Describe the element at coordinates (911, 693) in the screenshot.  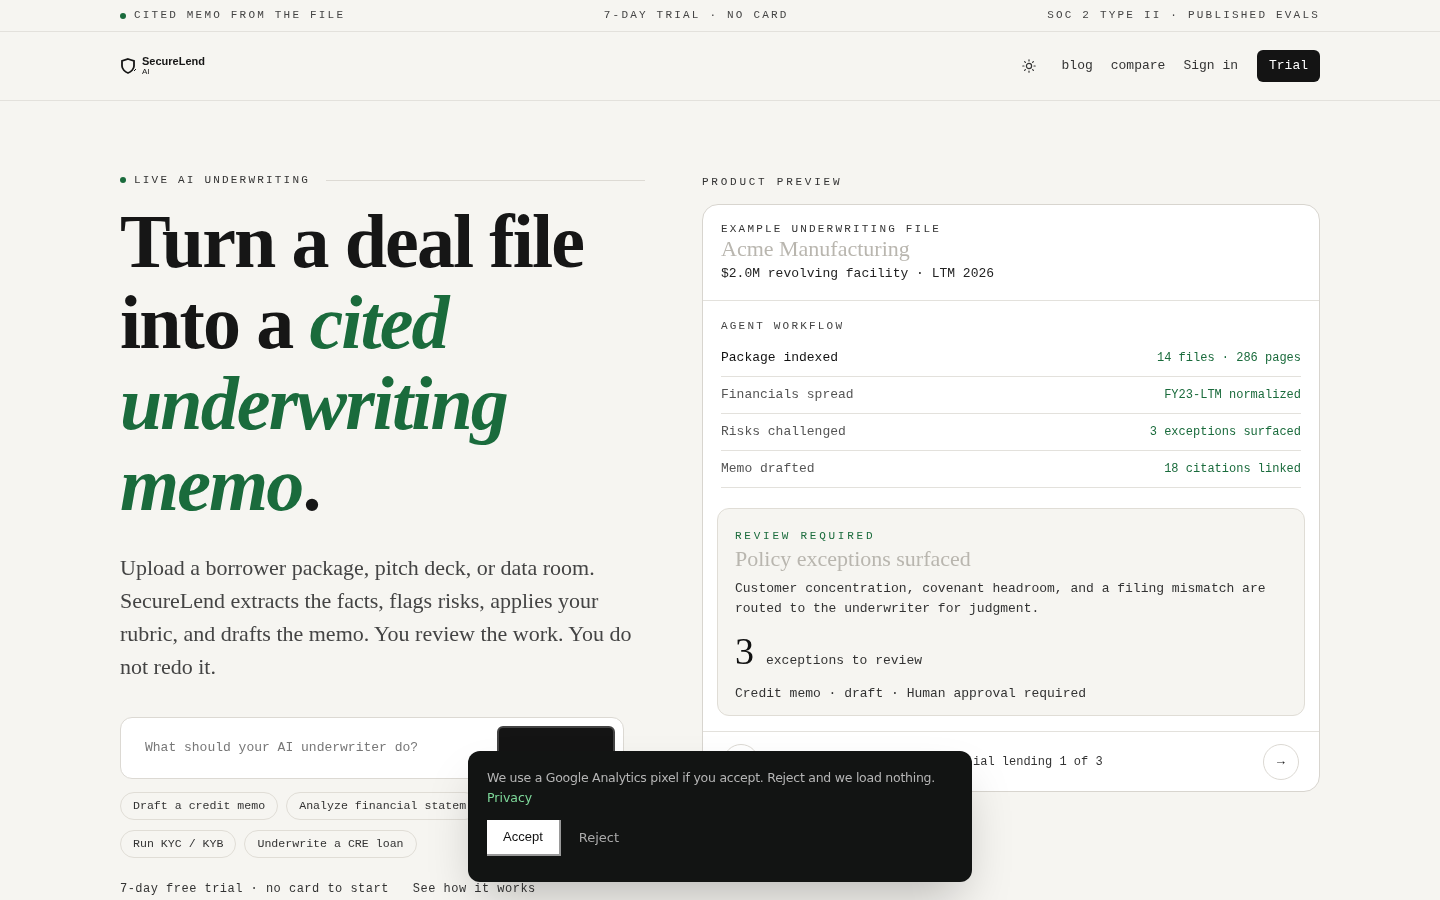
I see `memo-status: Credit memo · draft · Human approval required` at that location.